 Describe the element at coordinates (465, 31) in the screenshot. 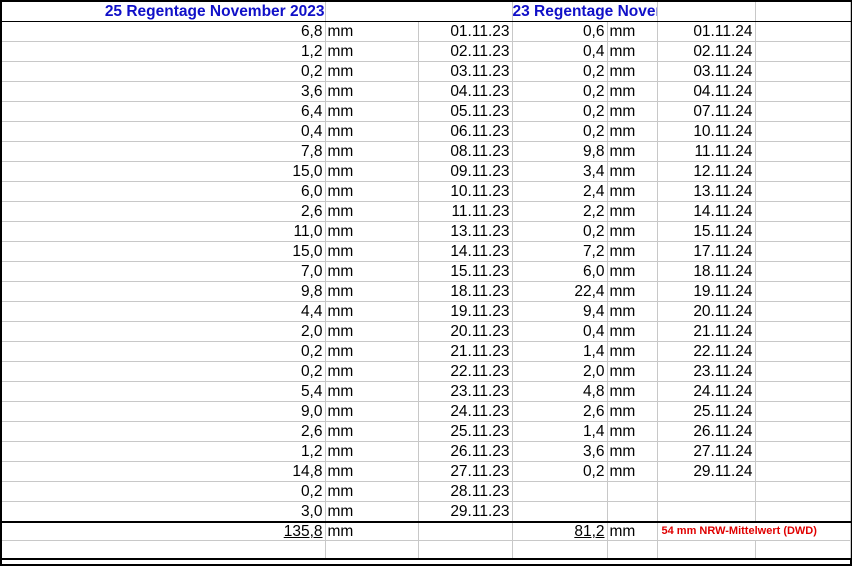

I see `date-2023: 01.11.23` at that location.